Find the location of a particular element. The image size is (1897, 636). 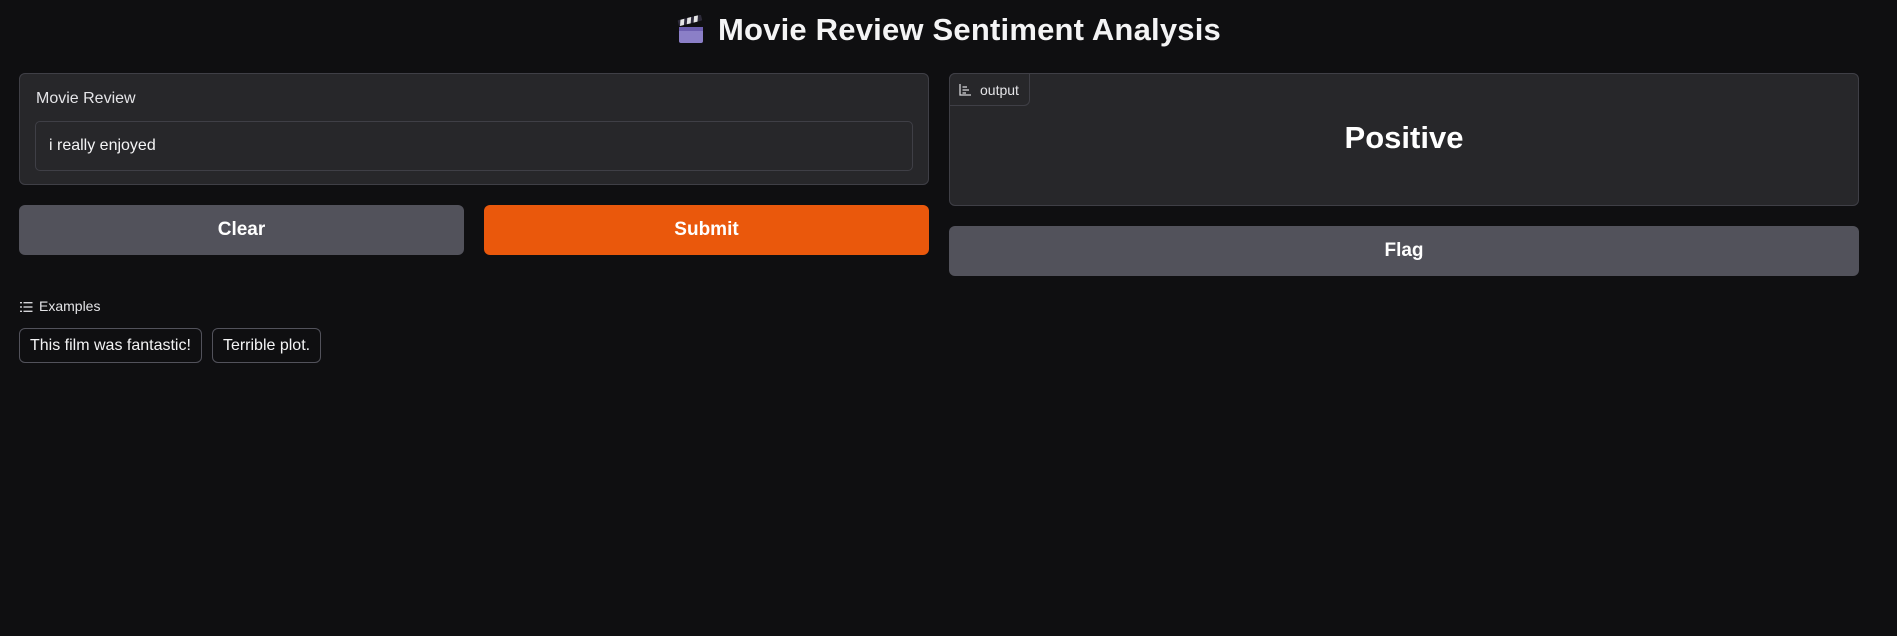

title-row: Movie Review Sentiment Analysis is located at coordinates (948, 30).